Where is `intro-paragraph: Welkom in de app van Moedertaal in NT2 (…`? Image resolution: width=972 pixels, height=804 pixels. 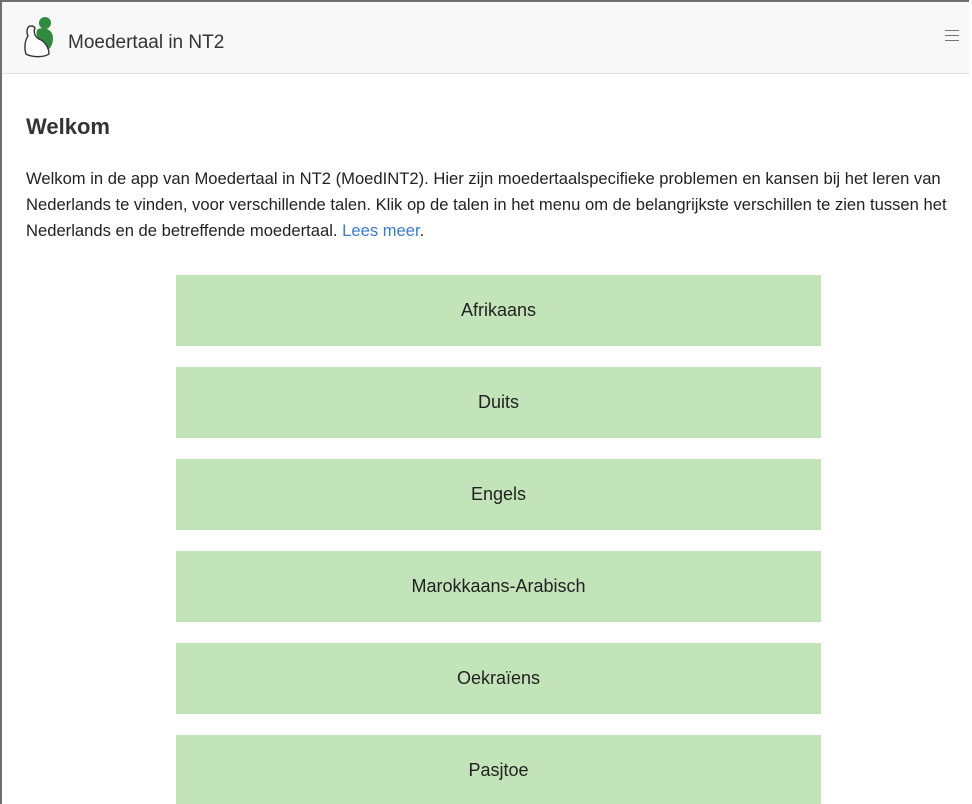 intro-paragraph: Welkom in de app van Moedertaal in NT2 (… is located at coordinates (497, 205).